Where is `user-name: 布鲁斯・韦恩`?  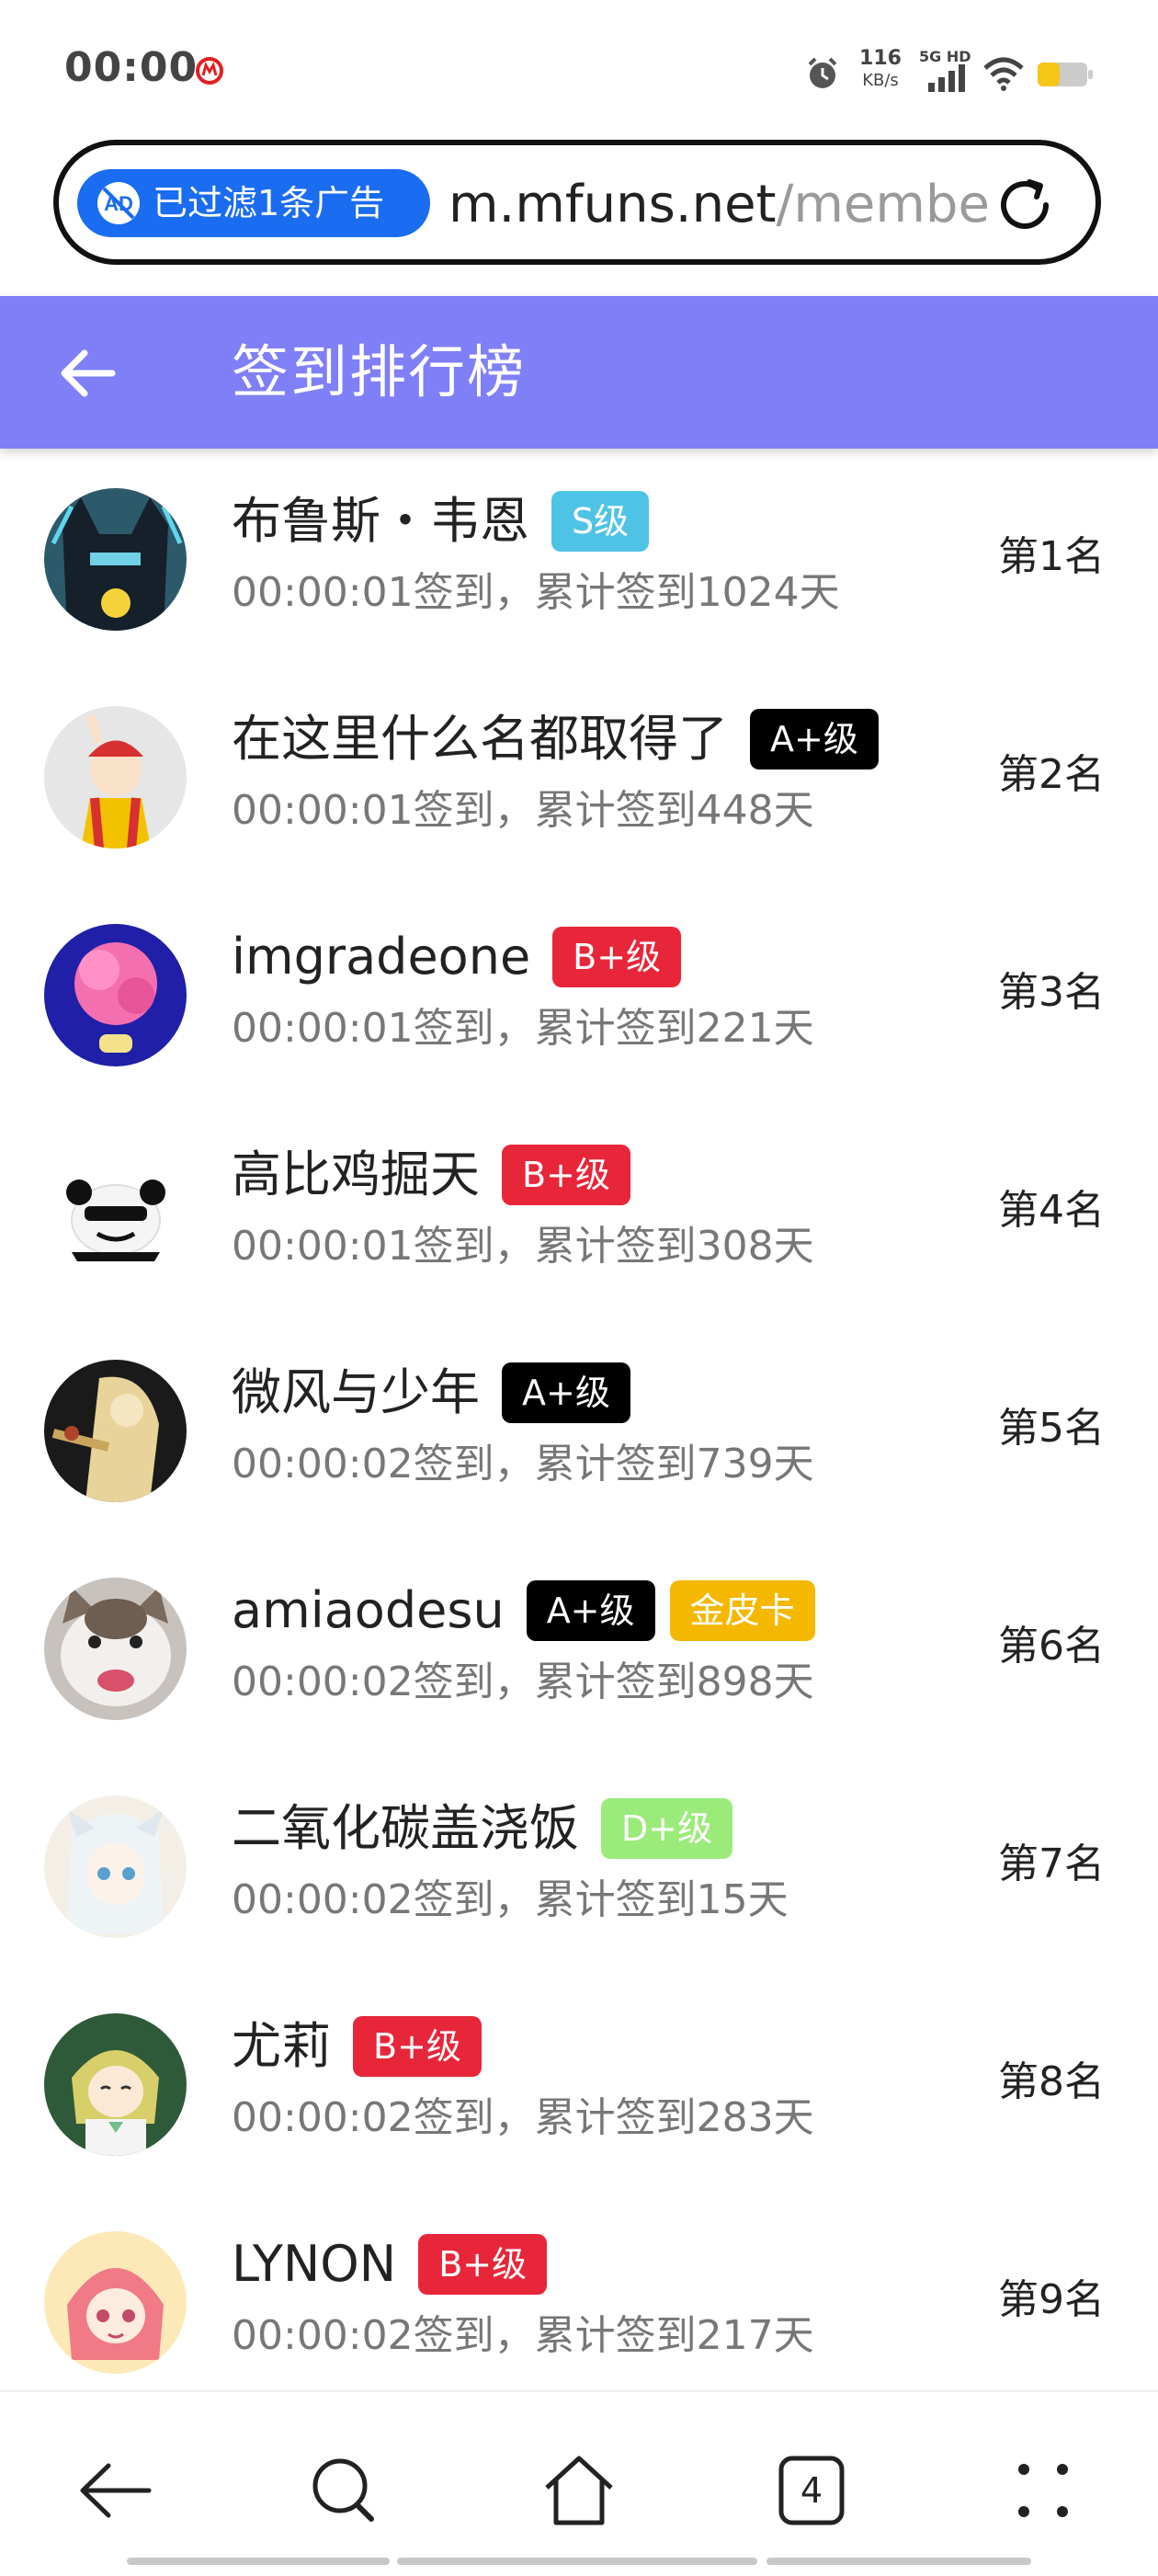
user-name: 布鲁斯・韦恩 is located at coordinates (380, 521).